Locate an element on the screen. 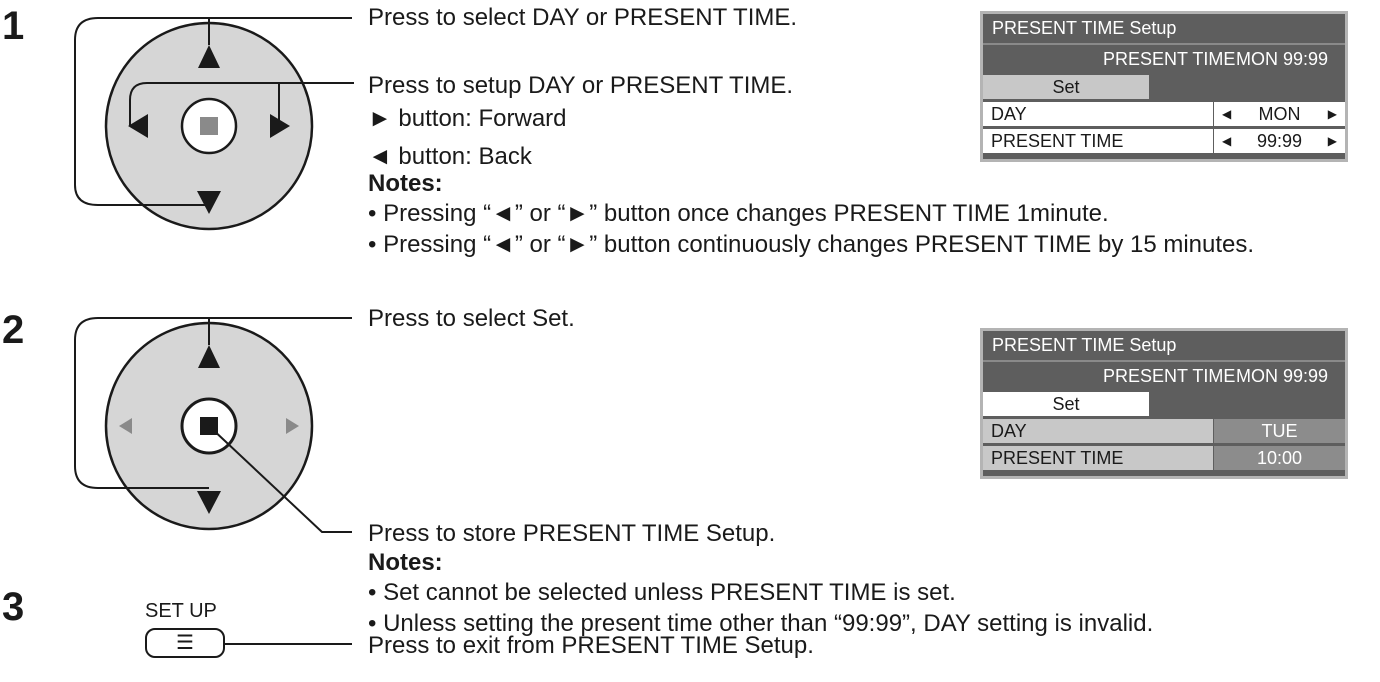 The height and width of the screenshot is (682, 1380). row-value-box: ◀ 99:99 ▶ is located at coordinates (1279, 141).